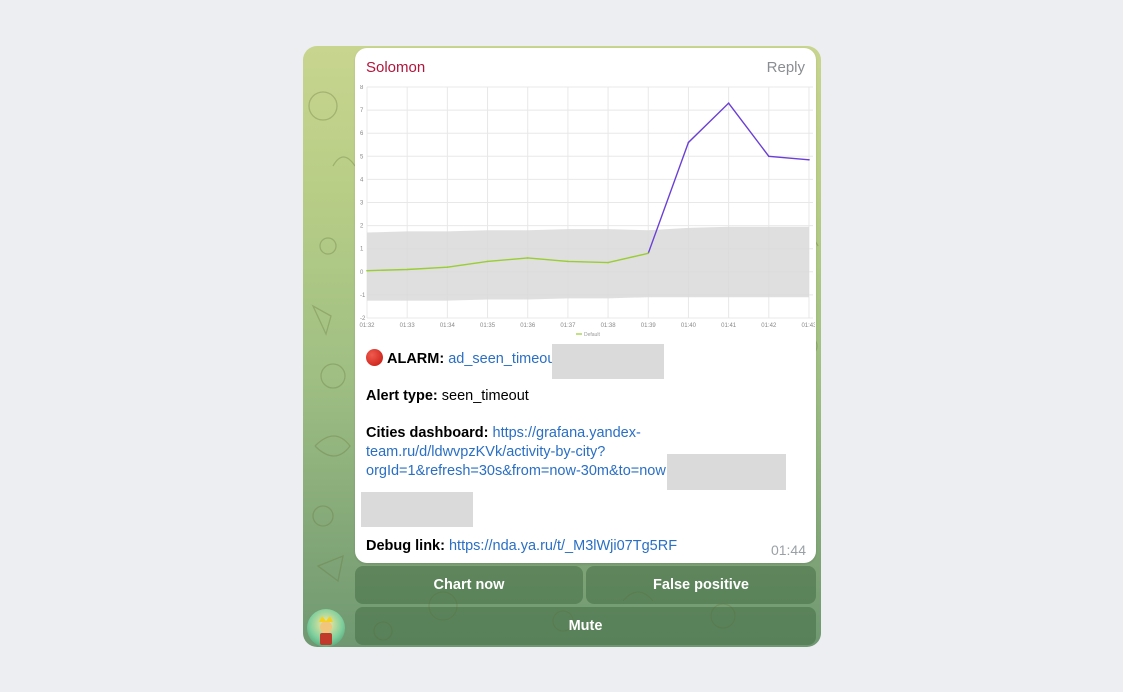  What do you see at coordinates (448, 326) in the screenshot?
I see `x-tick-label: 01:34` at bounding box center [448, 326].